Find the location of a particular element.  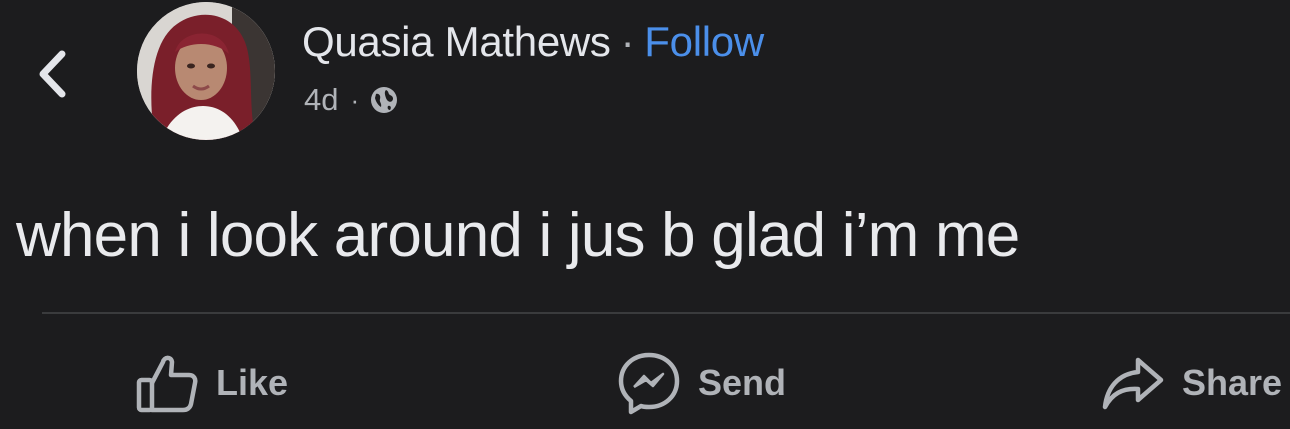

profile-photo is located at coordinates (206, 71).